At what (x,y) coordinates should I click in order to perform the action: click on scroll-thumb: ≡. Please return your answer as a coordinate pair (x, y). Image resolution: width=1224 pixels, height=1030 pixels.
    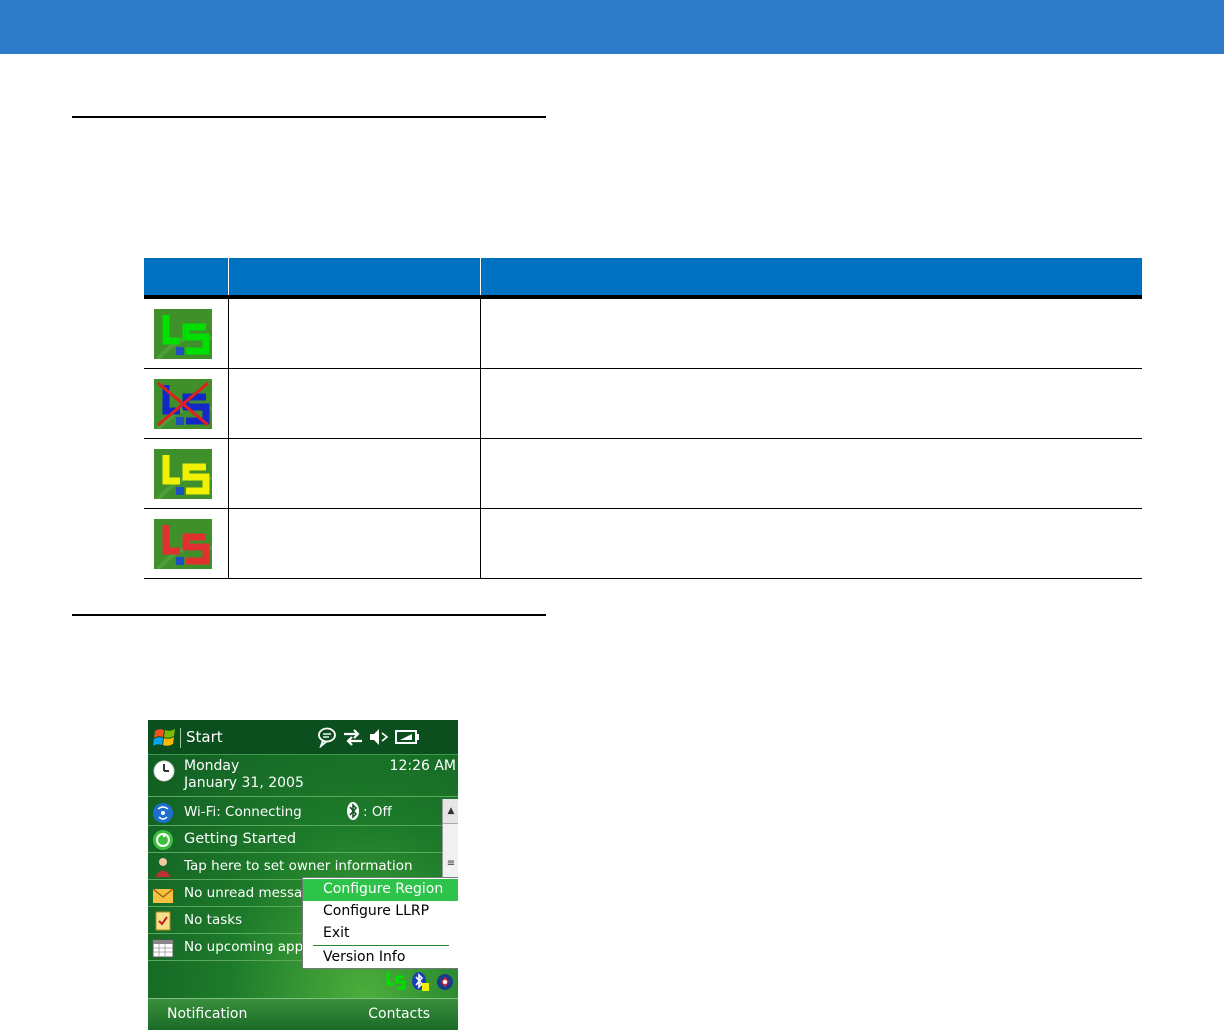
    Looking at the image, I should click on (450, 864).